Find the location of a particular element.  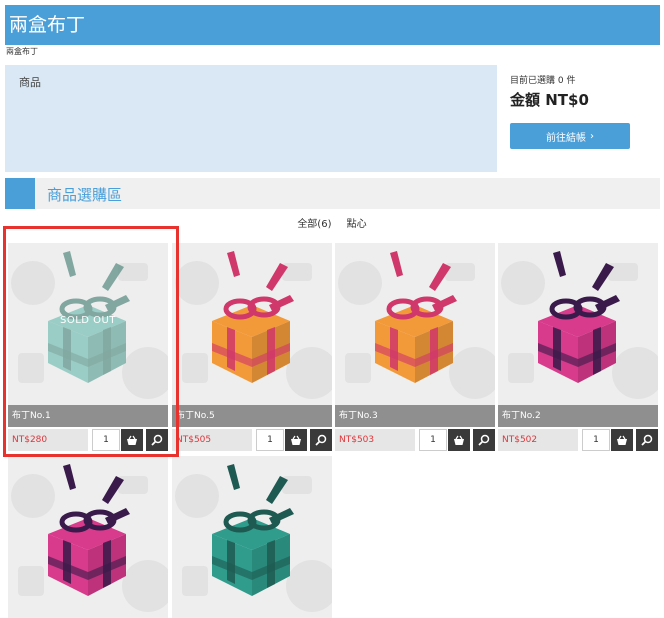

product-card: 布丁No.5 NT$505 1 is located at coordinates (252, 347).